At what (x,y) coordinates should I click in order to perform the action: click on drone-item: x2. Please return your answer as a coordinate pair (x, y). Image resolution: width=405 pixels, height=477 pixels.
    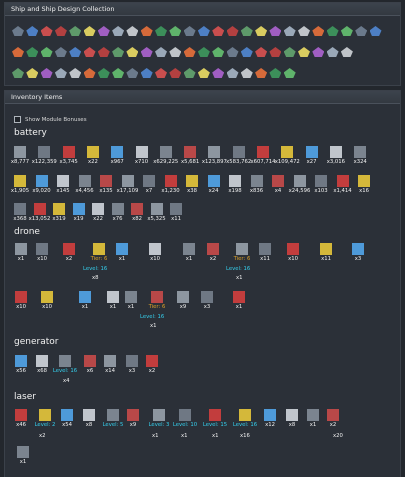
    Looking at the image, I should click on (213, 252).